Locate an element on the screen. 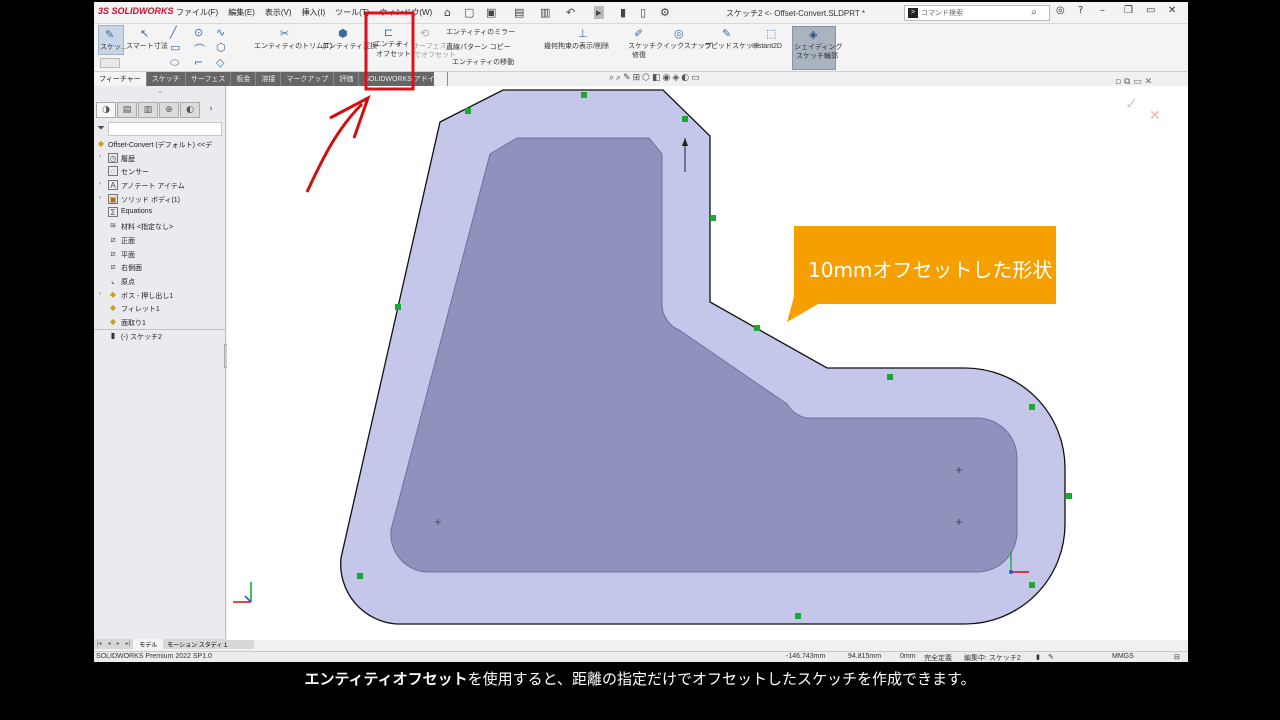 Image resolution: width=1280 pixels, height=720 pixels. menu-tools: ツール(T) is located at coordinates (352, 12).